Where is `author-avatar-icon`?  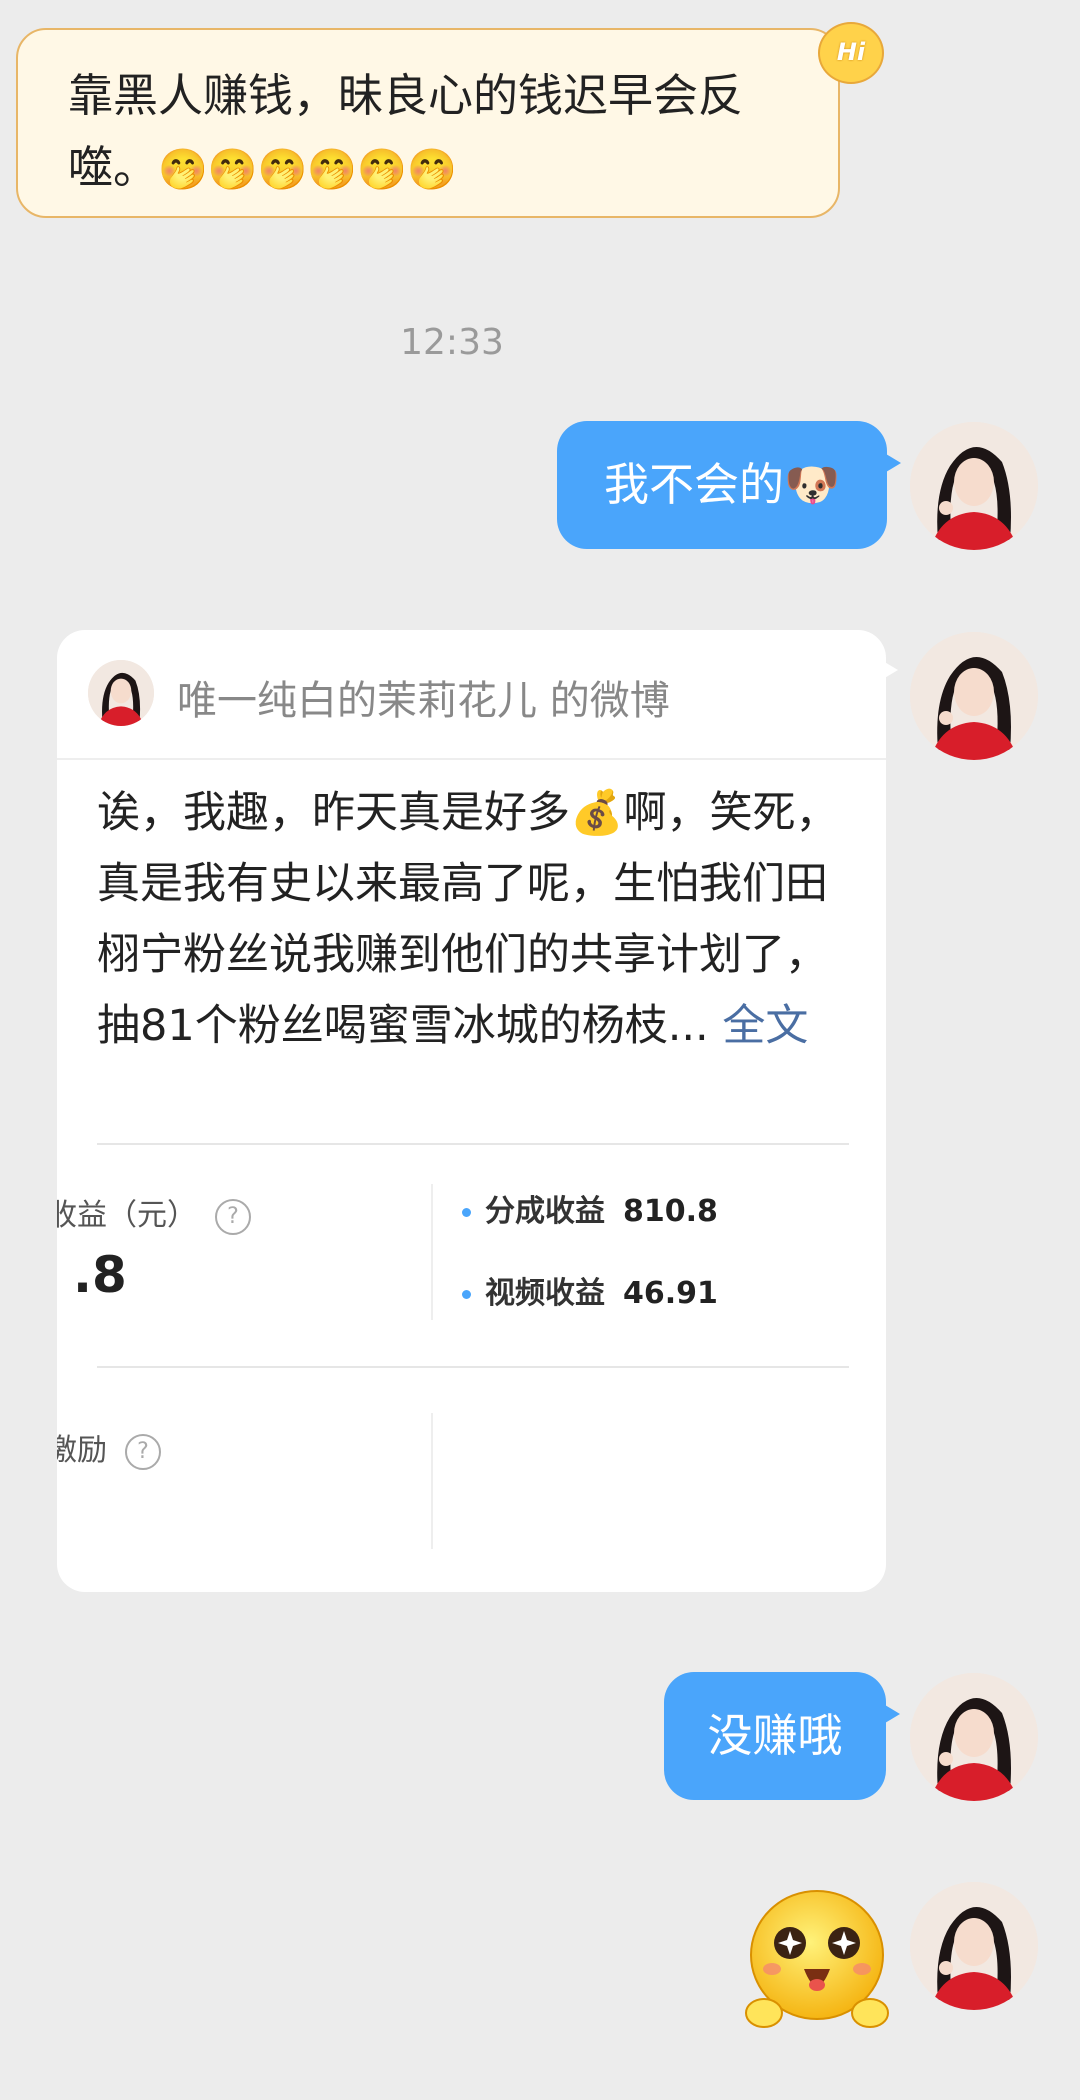 author-avatar-icon is located at coordinates (121, 693).